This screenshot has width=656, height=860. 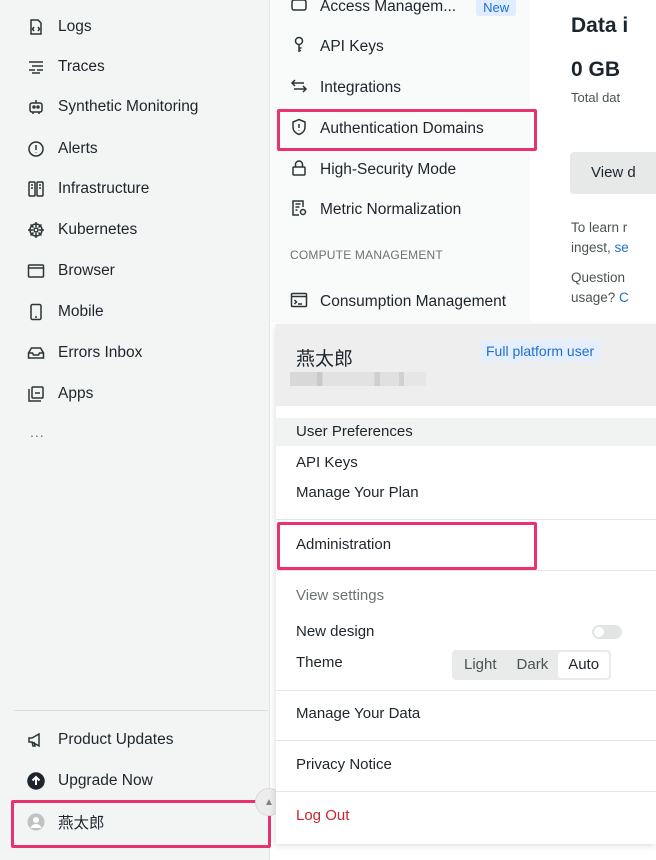 What do you see at coordinates (388, 169) in the screenshot?
I see `submenu-item-label: High-Security Mode` at bounding box center [388, 169].